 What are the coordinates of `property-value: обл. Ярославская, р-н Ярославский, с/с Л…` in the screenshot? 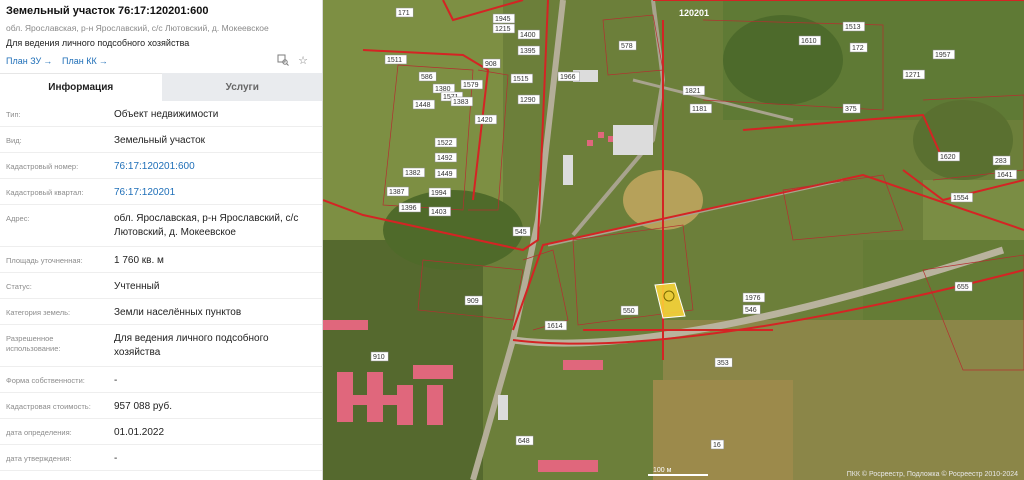 It's located at (206, 225).